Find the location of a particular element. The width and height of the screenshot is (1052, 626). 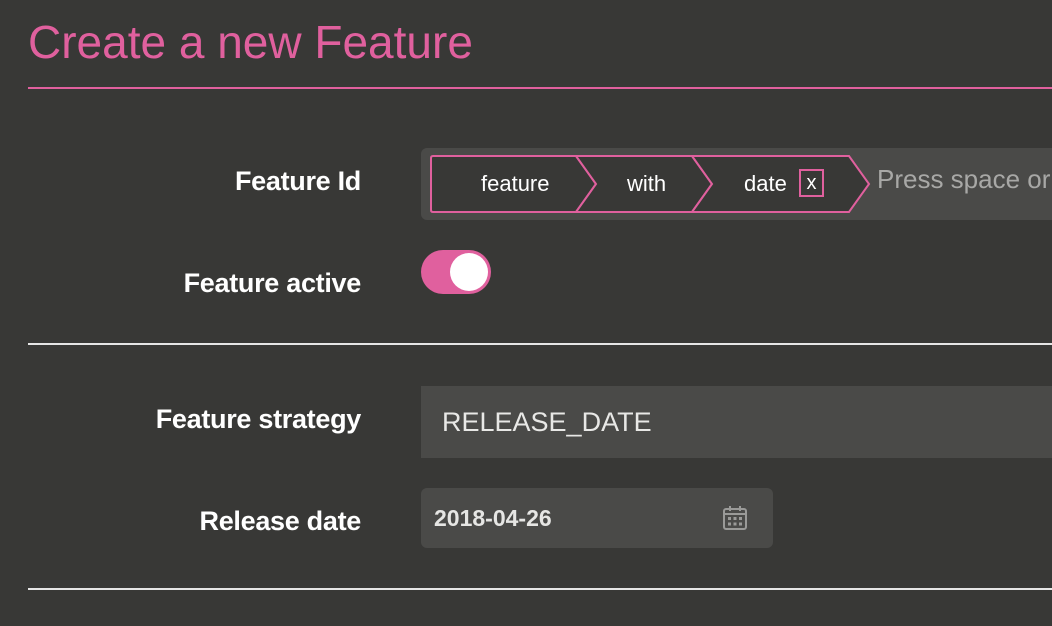

tag-feature: feature is located at coordinates (515, 184).